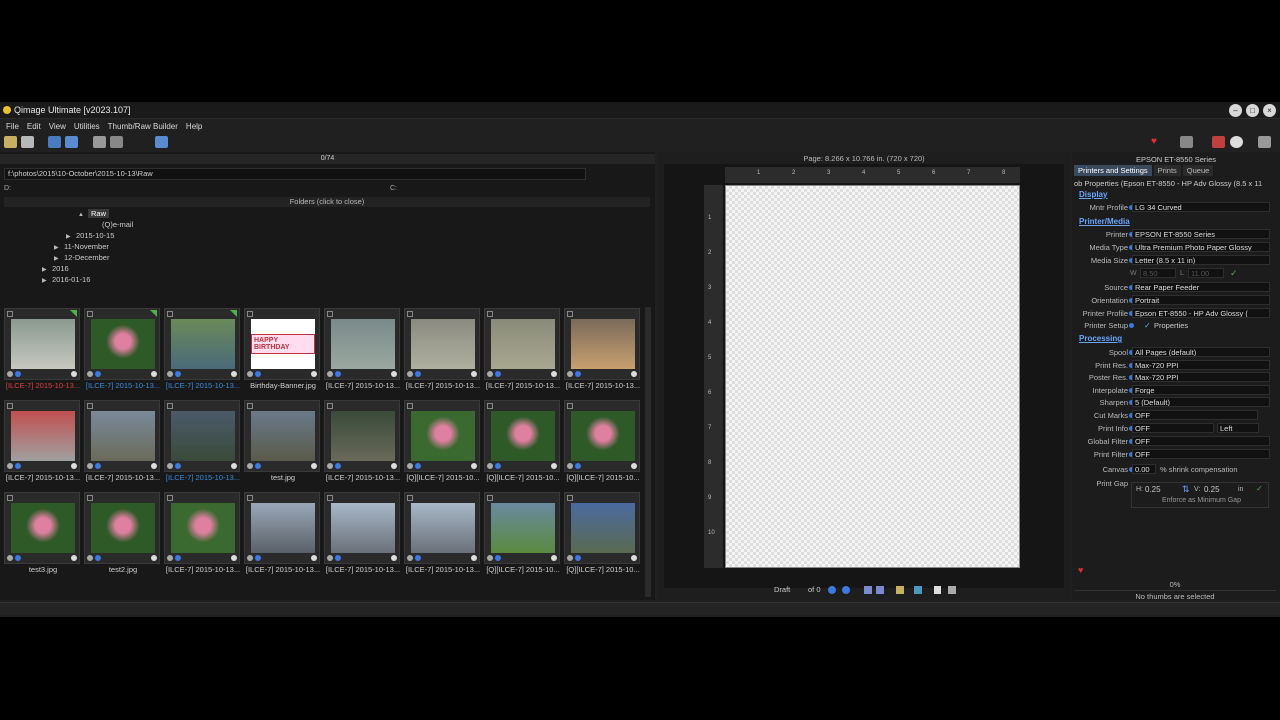 The width and height of the screenshot is (1280, 720). Describe the element at coordinates (282, 441) in the screenshot. I see `thumbnail-cell: test.jpg` at that location.